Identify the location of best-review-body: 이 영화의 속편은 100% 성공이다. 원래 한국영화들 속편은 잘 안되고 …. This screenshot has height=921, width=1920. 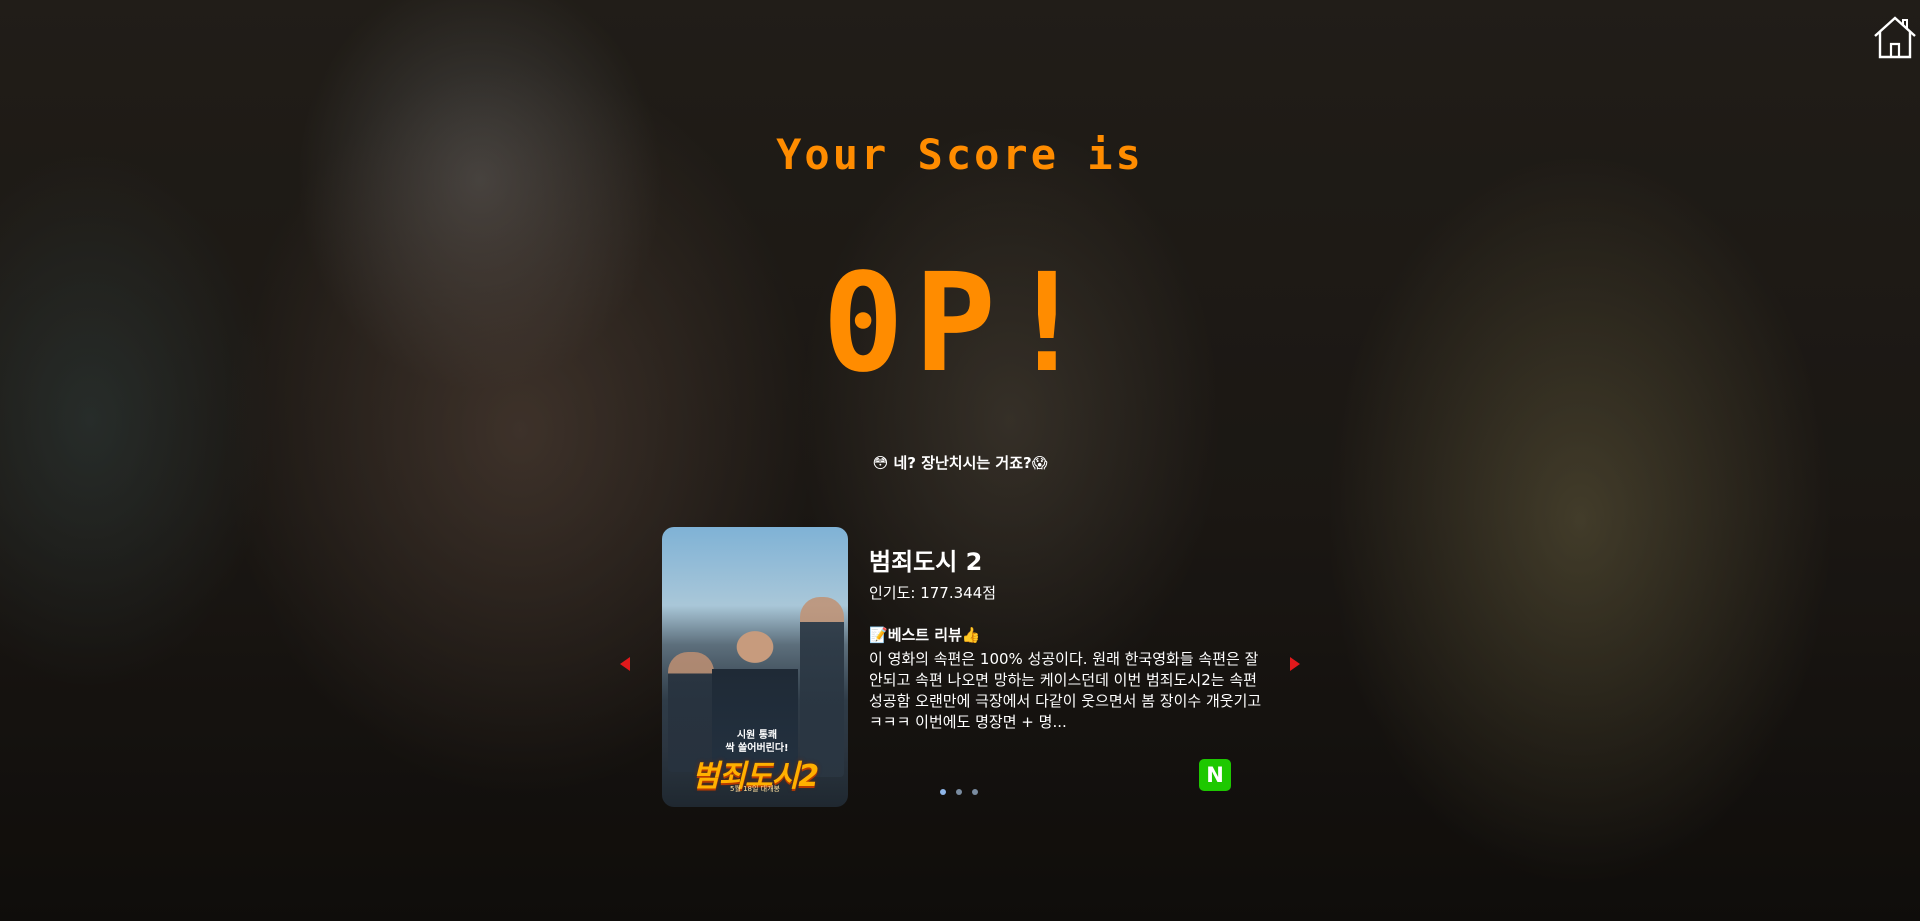
(1065, 690).